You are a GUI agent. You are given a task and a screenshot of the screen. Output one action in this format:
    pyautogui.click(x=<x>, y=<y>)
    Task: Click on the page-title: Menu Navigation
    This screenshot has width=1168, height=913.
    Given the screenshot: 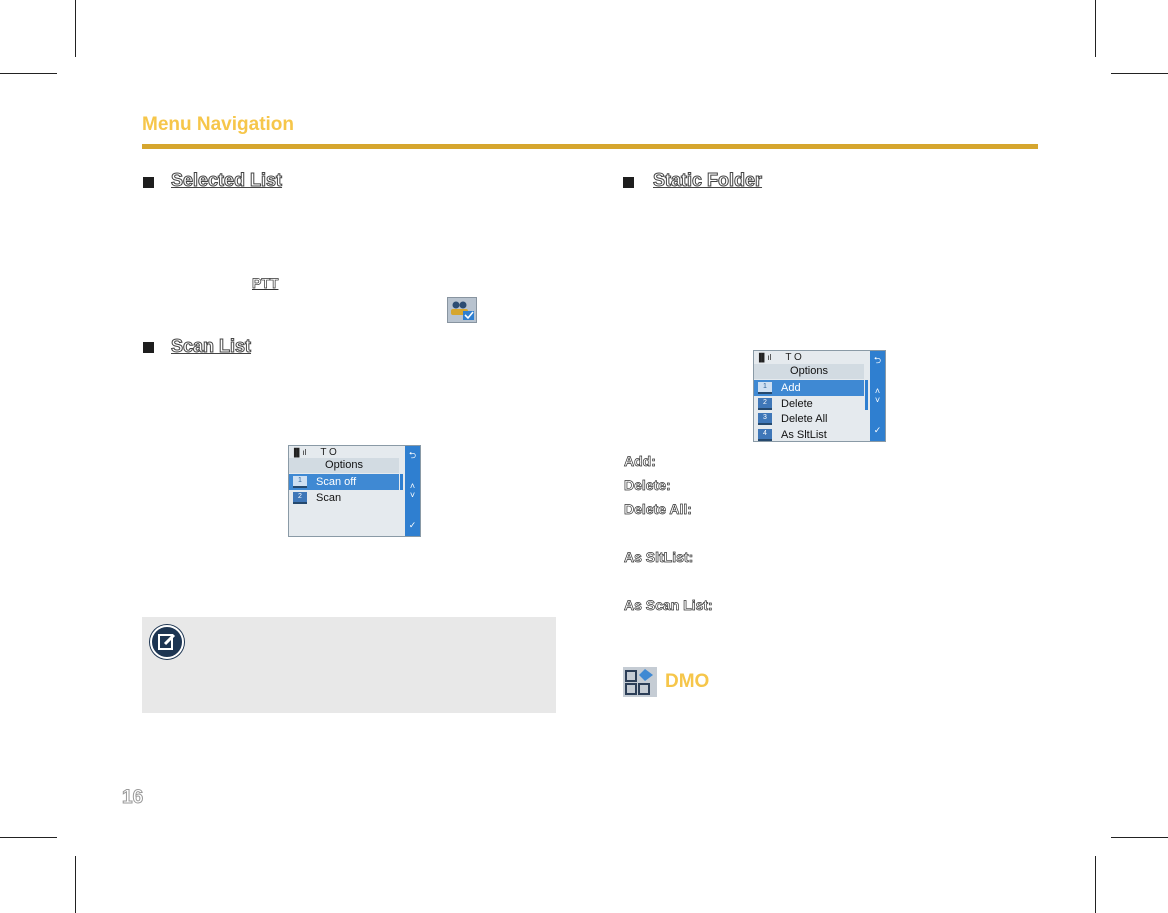 What is the action you would take?
    pyautogui.click(x=218, y=124)
    